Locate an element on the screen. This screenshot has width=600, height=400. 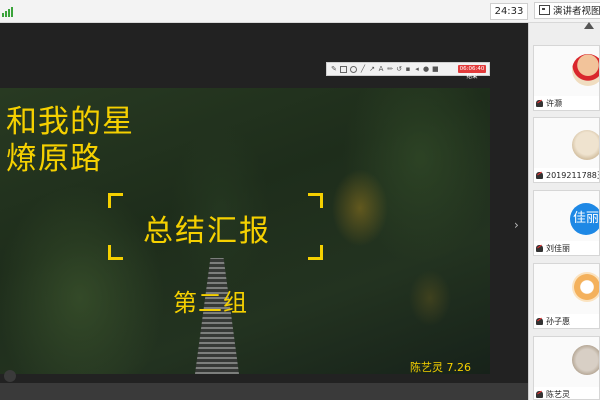
participant-tile: 佳丽 刘佳丽 is located at coordinates (566, 223).